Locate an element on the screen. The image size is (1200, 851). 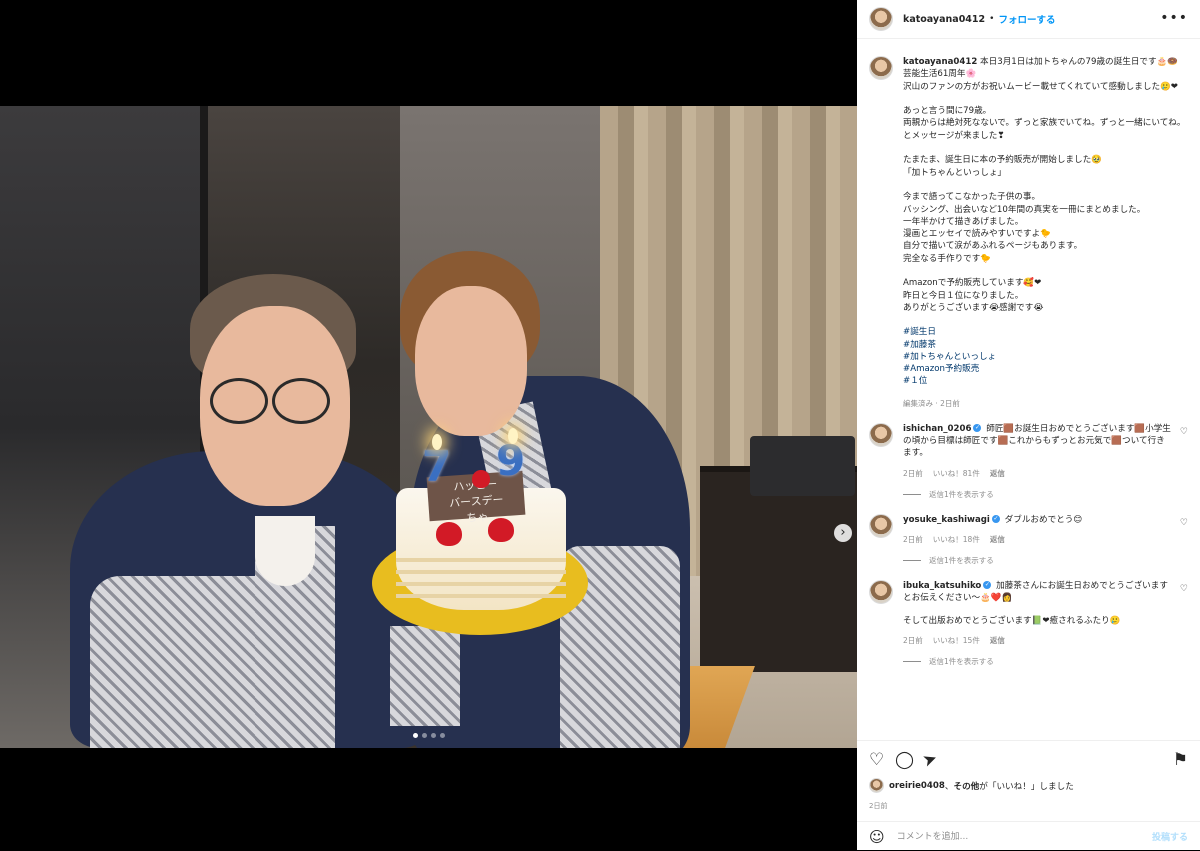
carousel-indicator is located at coordinates (429, 735).